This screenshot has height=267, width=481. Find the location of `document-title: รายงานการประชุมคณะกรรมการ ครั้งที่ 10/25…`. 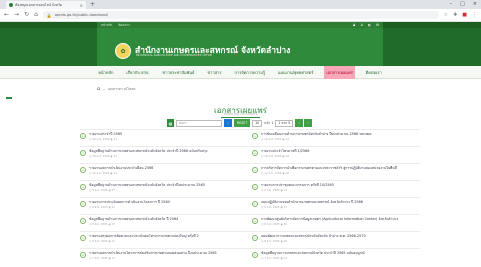

document-title: รายงานการประชุมคณะกรรมการ ครั้งที่ 10/25… is located at coordinates (340, 185).